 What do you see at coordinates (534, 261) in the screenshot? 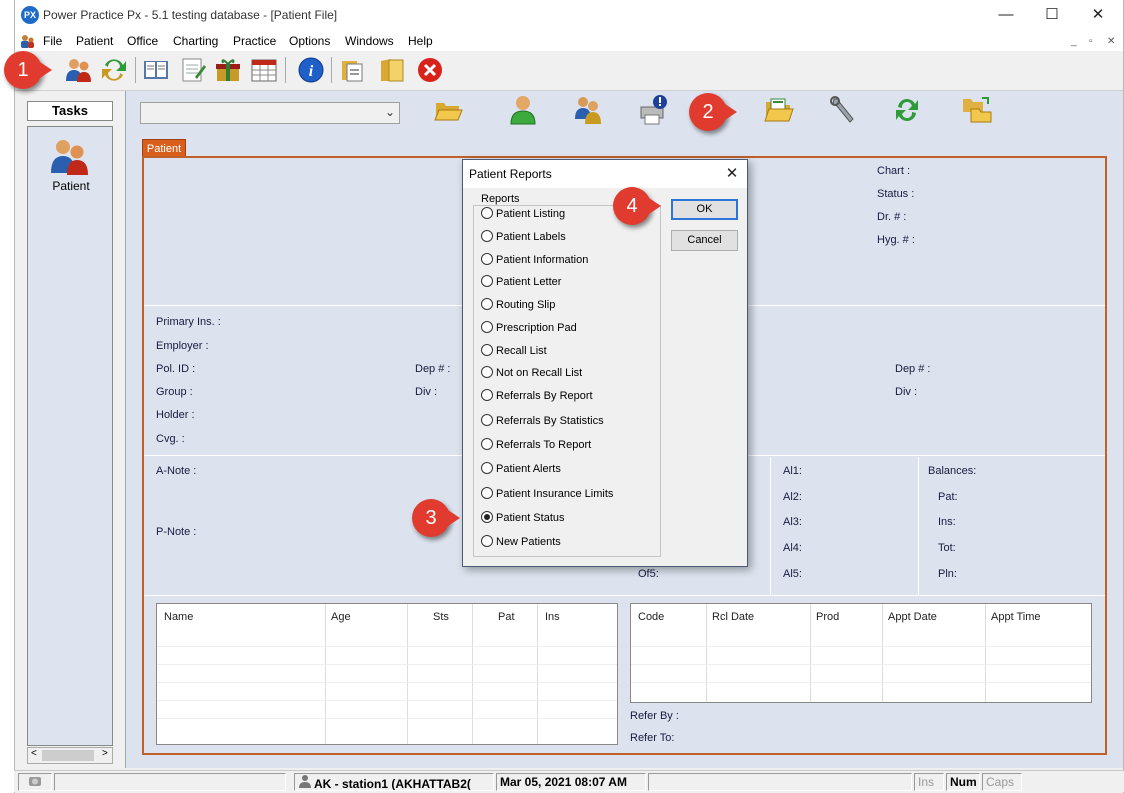
I see `radio-patient-information: Patient Information` at bounding box center [534, 261].